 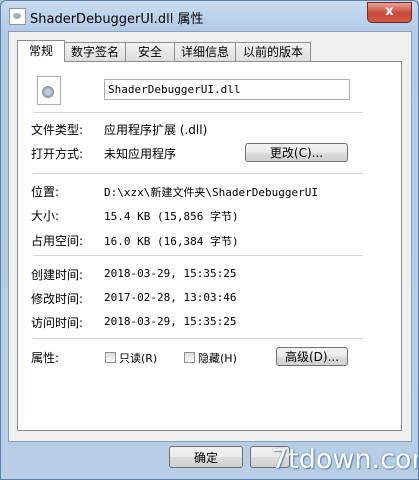 I want to click on hidden-checkbox, so click(x=189, y=357).